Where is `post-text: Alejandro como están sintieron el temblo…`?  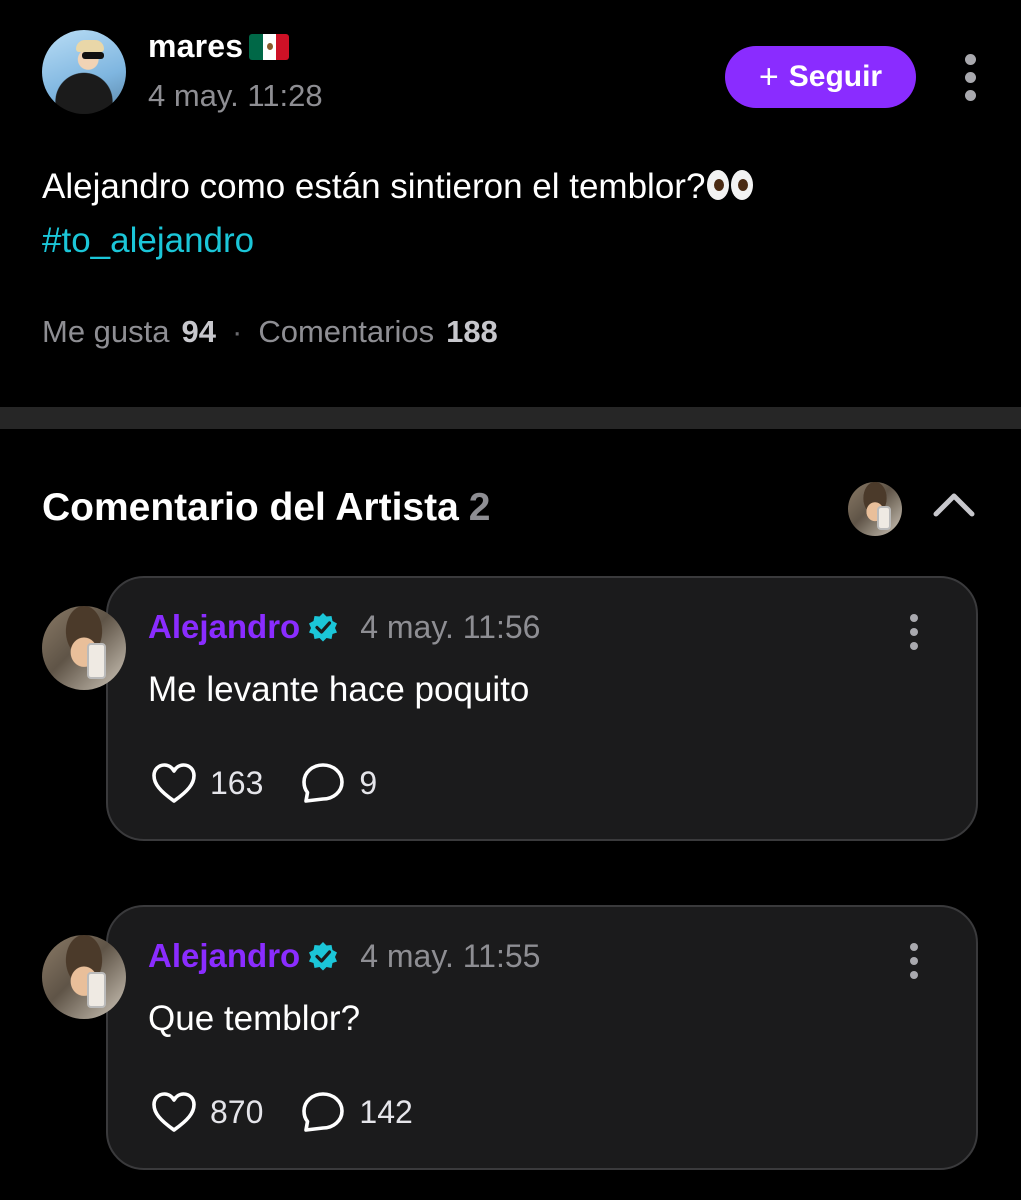 post-text: Alejandro como están sintieron el temblo… is located at coordinates (398, 188).